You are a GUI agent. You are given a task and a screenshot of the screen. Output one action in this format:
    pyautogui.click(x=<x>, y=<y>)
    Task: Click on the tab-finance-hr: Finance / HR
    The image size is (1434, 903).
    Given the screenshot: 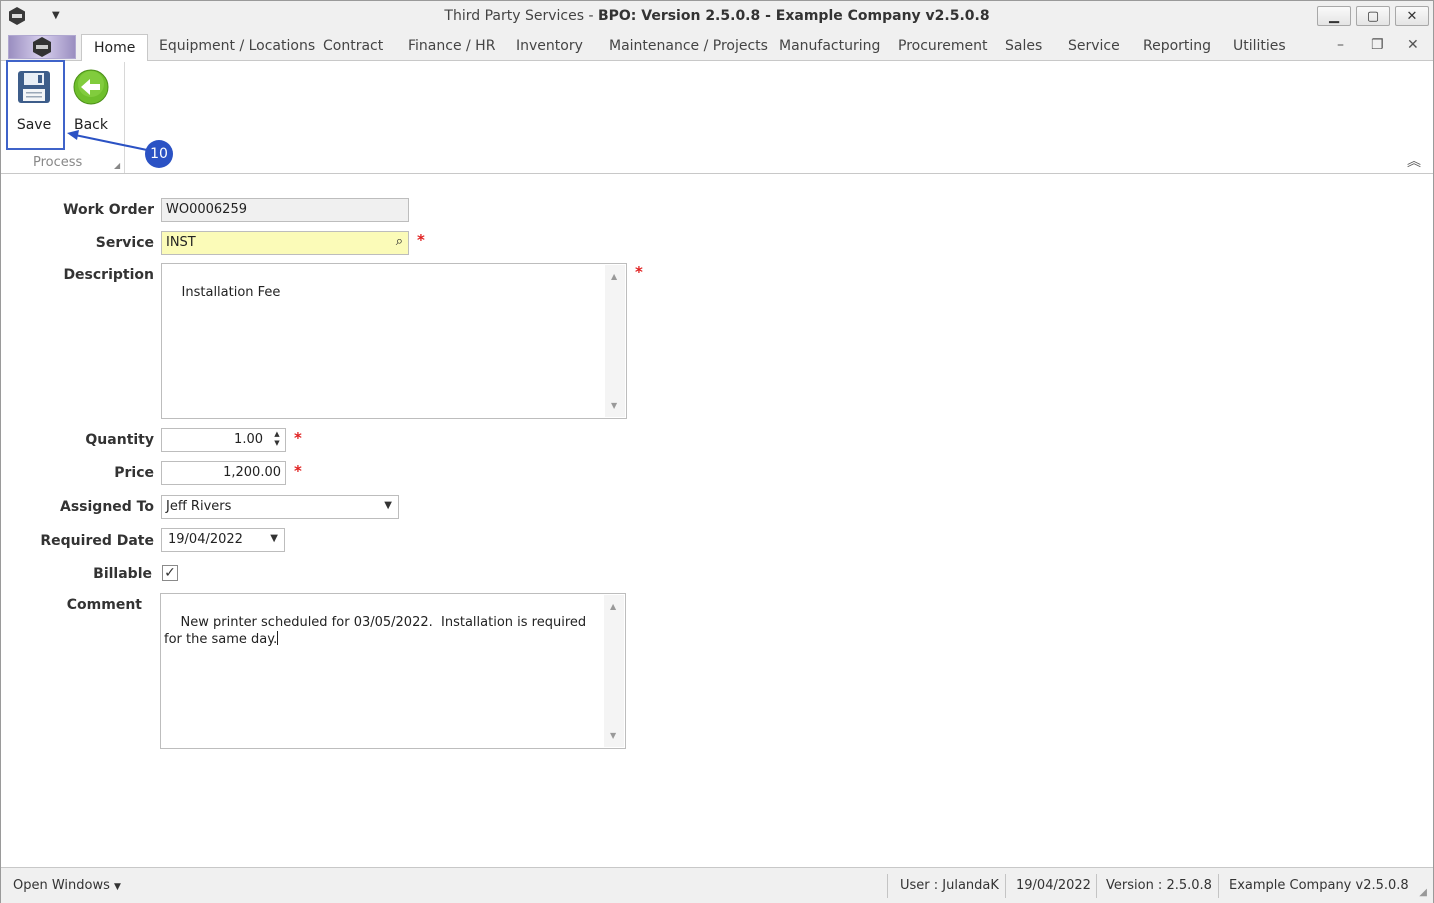 What is the action you would take?
    pyautogui.click(x=451, y=46)
    